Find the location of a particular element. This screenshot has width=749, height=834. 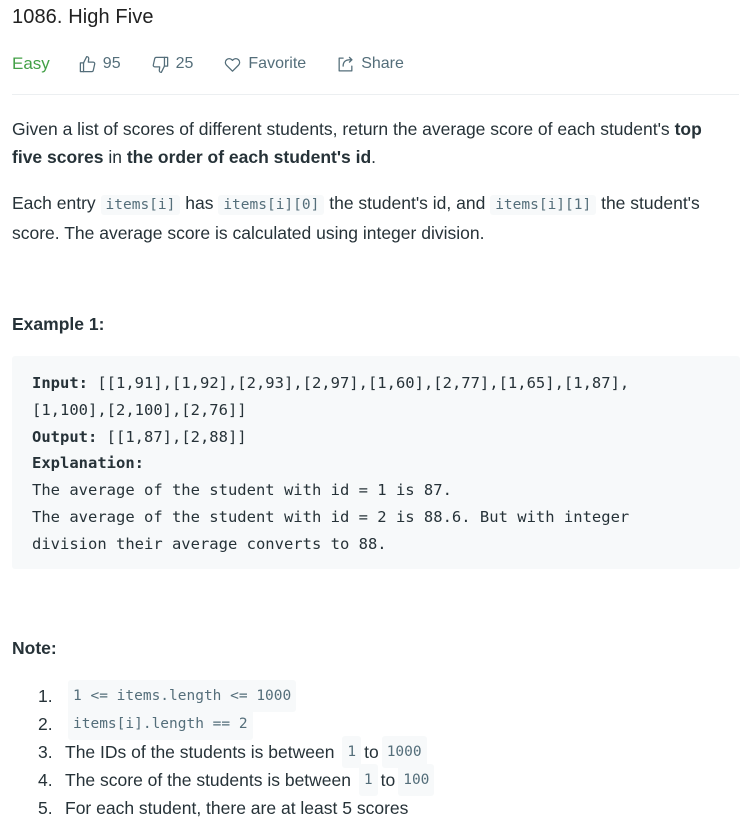

note-heading: Note: is located at coordinates (34, 648).